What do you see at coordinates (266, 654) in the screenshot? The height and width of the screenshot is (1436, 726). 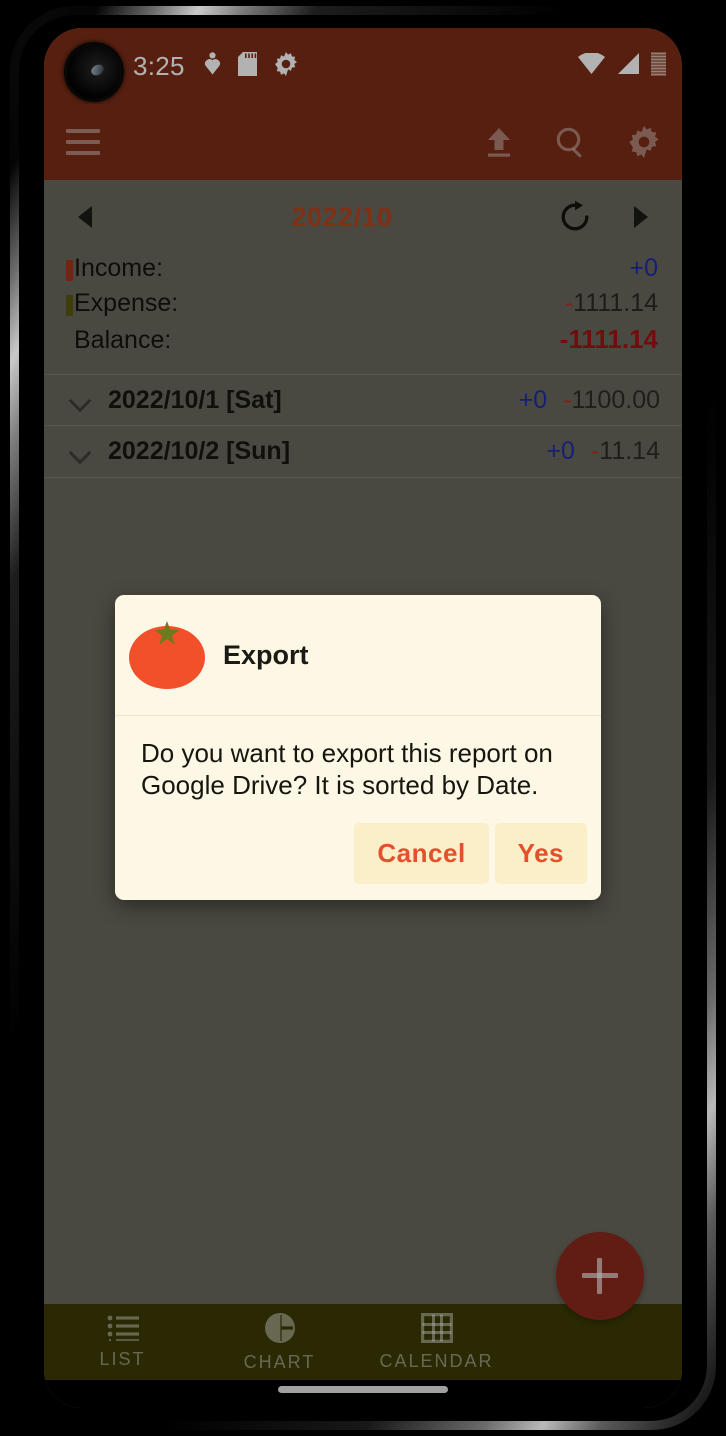 I see `dialog-title: Export` at bounding box center [266, 654].